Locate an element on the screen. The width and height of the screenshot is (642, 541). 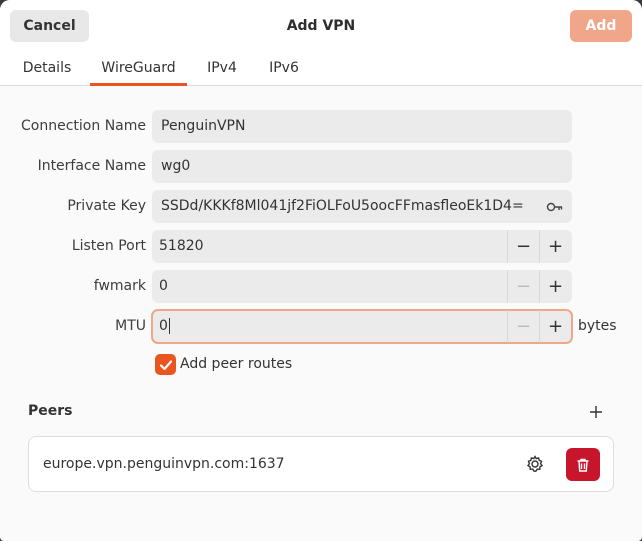
mtu-unit-label: bytes is located at coordinates (597, 326).